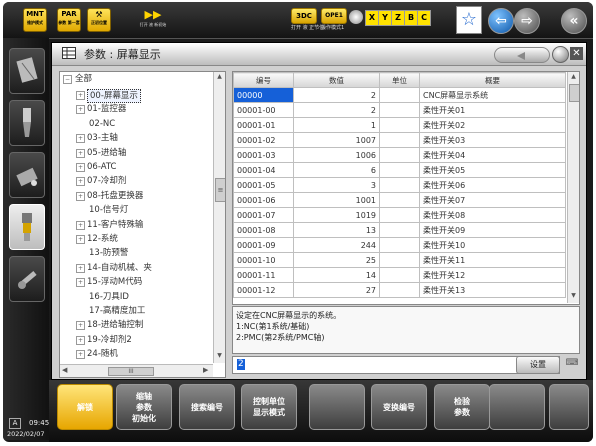 Image resolution: width=596 pixels, height=446 pixels. What do you see at coordinates (35, 20) in the screenshot?
I see `mnt-button: MNT 维护模式` at bounding box center [35, 20].